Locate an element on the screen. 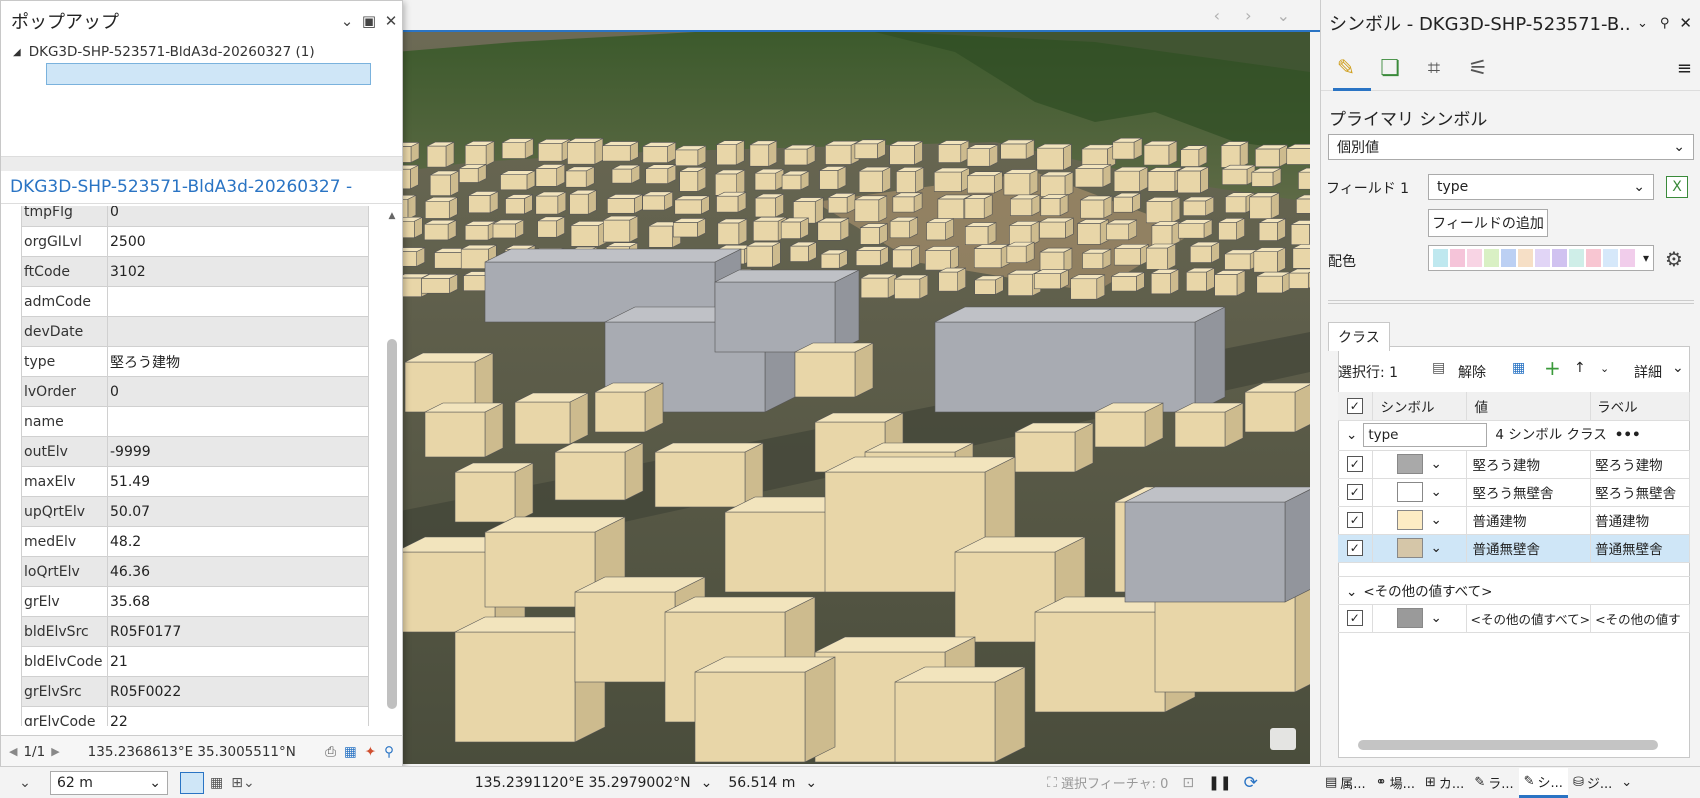 This screenshot has width=1700, height=798. group-field-input: type is located at coordinates (1425, 435).